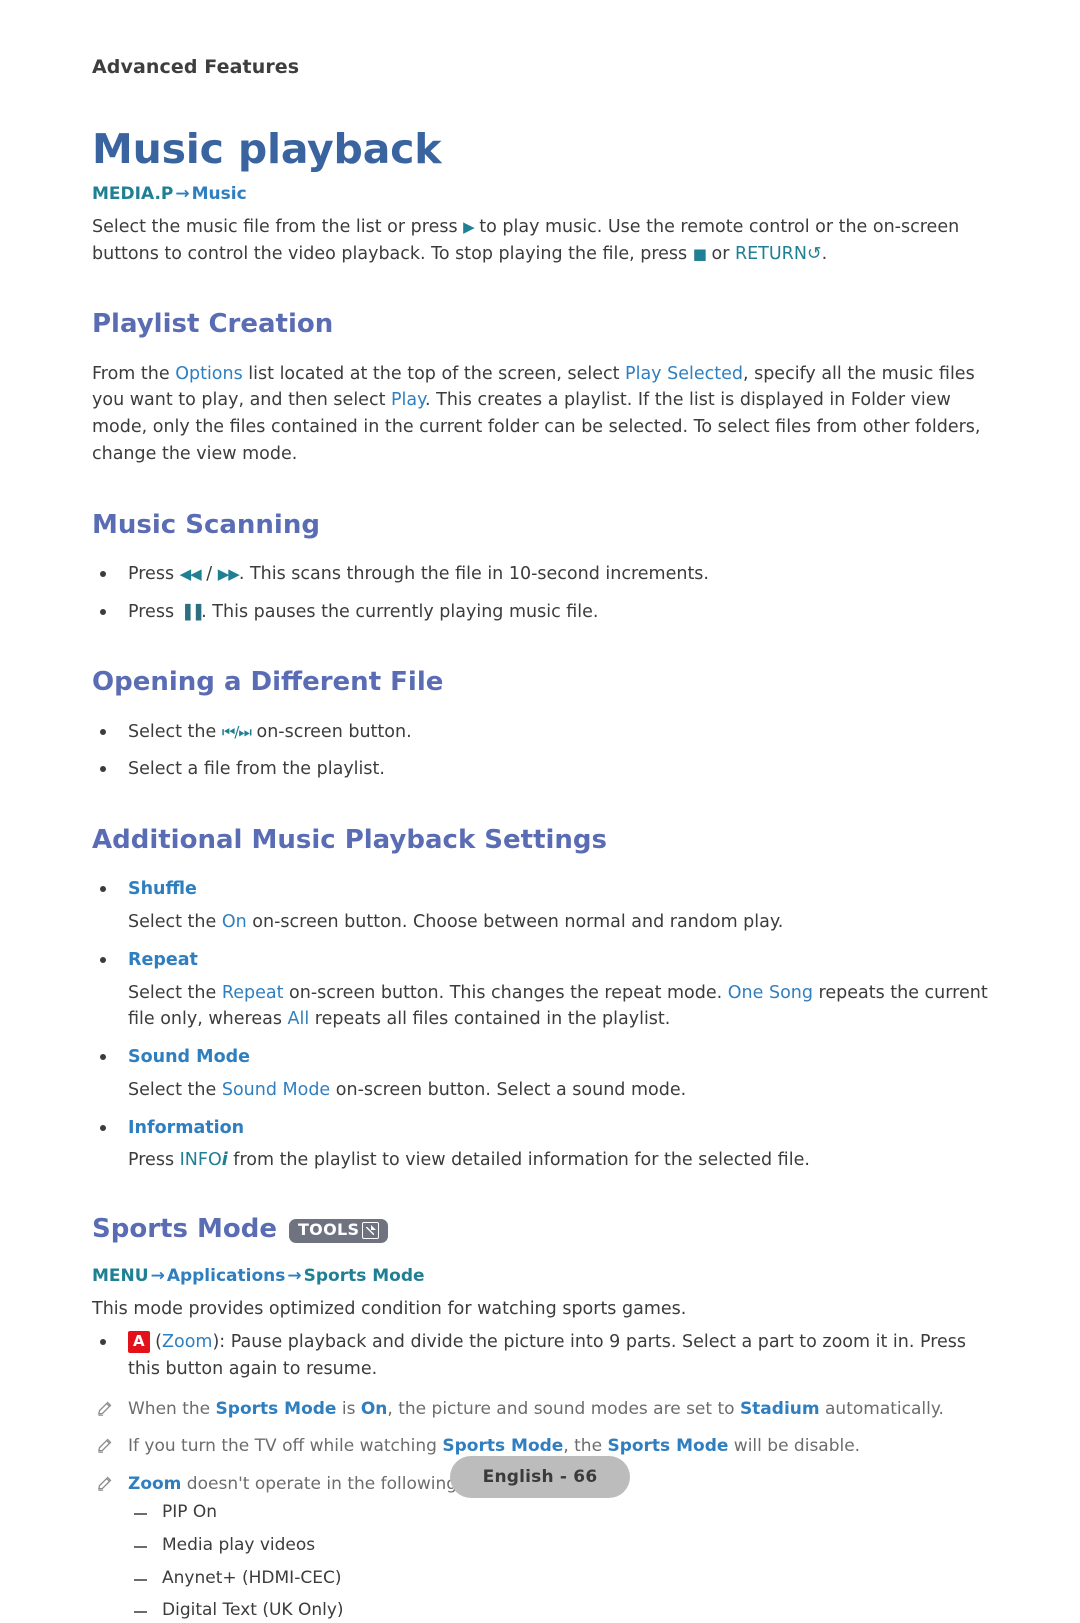  Describe the element at coordinates (184, 1229) in the screenshot. I see `sports-mode-title: Sports Mode` at that location.